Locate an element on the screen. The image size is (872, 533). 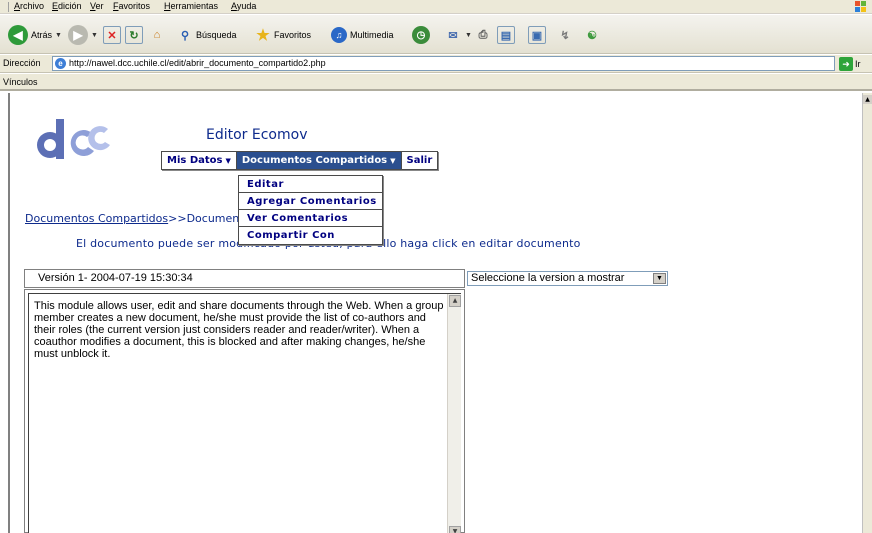
edit-button: ▤ is located at coordinates (506, 35).